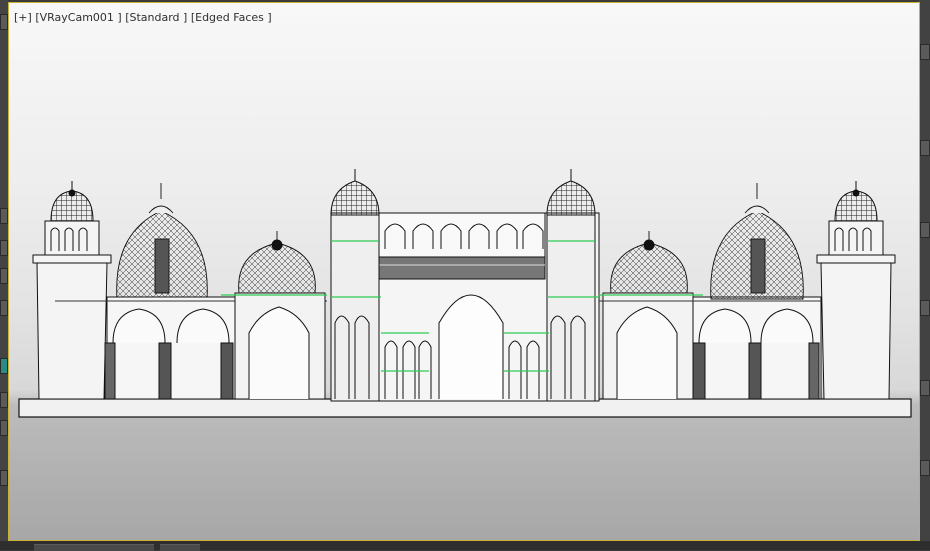 Image resolution: width=930 pixels, height=551 pixels. Describe the element at coordinates (277, 262) in the screenshot. I see `left-small-dome` at that location.